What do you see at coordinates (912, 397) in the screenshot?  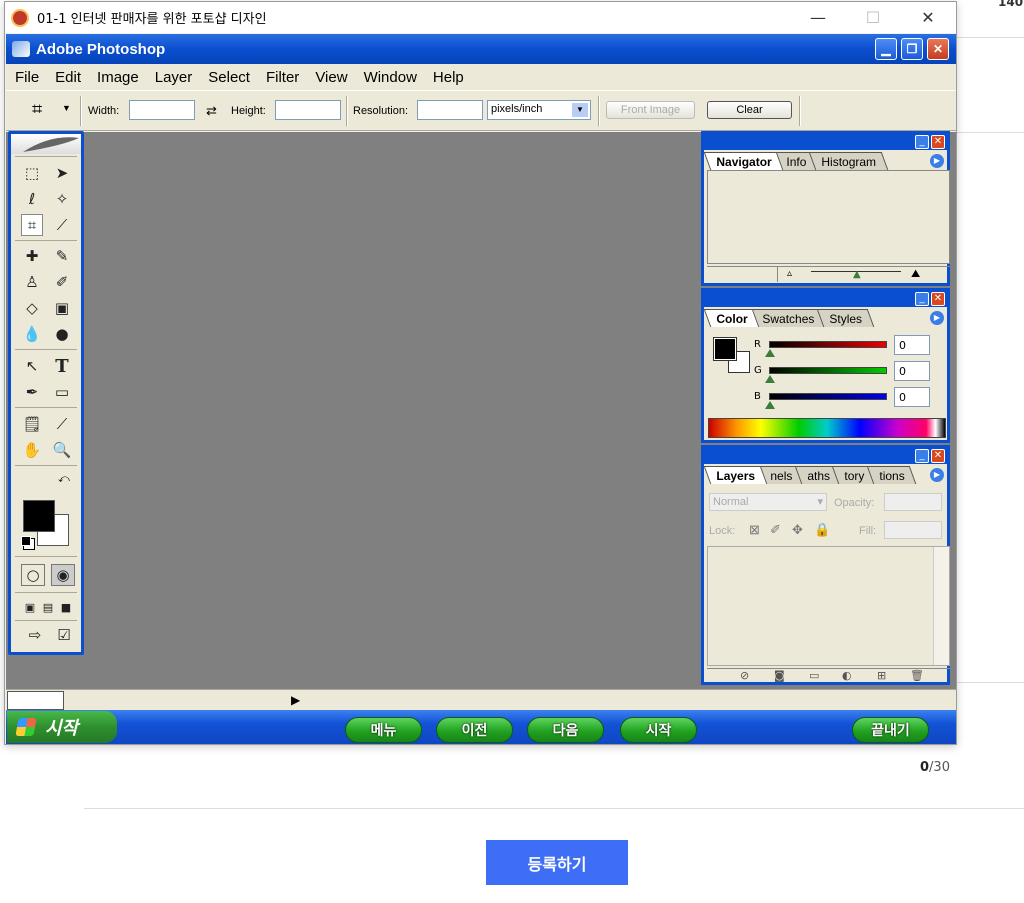 I see `b-value-input: 0` at bounding box center [912, 397].